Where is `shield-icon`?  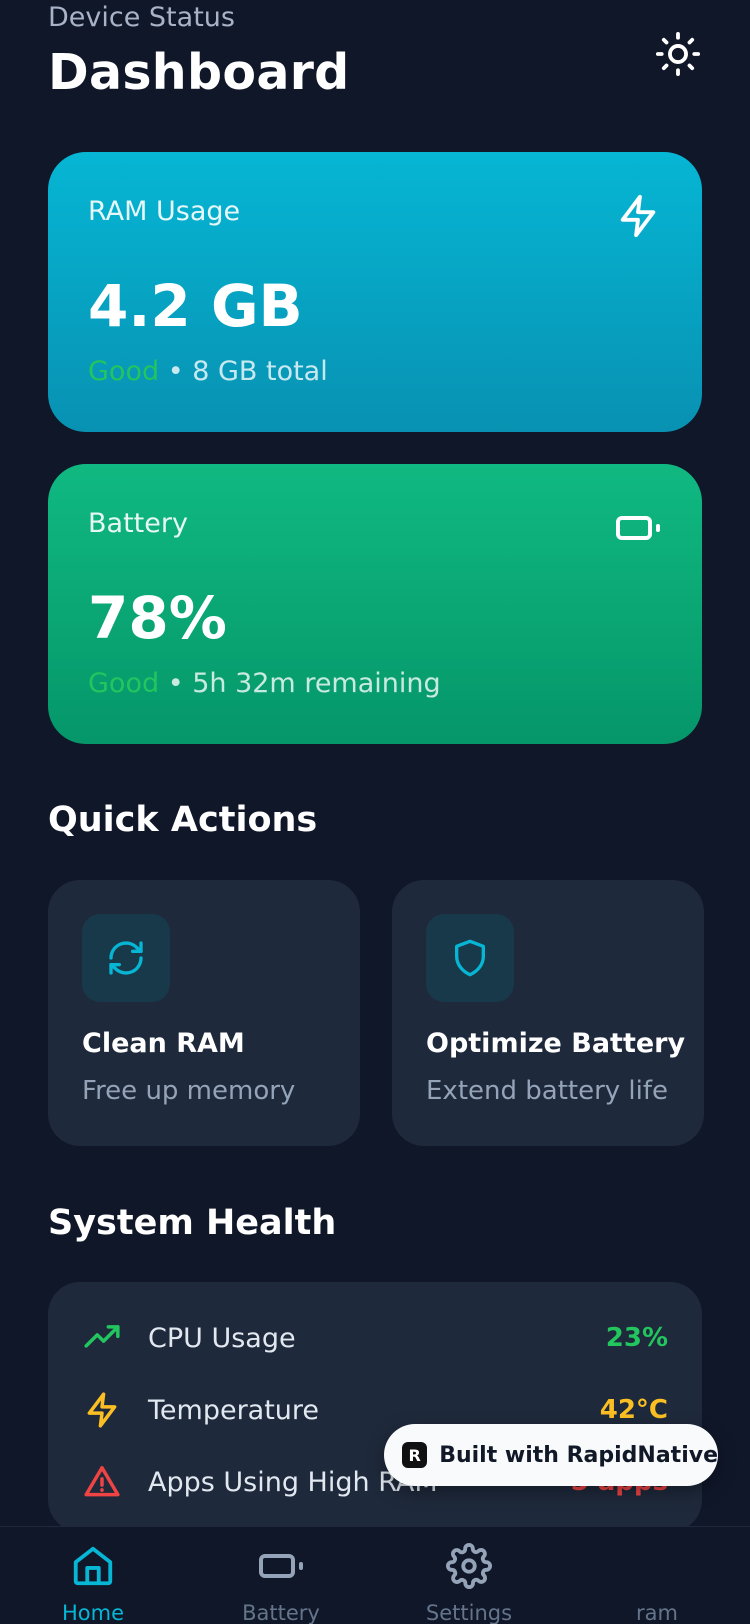 shield-icon is located at coordinates (470, 958).